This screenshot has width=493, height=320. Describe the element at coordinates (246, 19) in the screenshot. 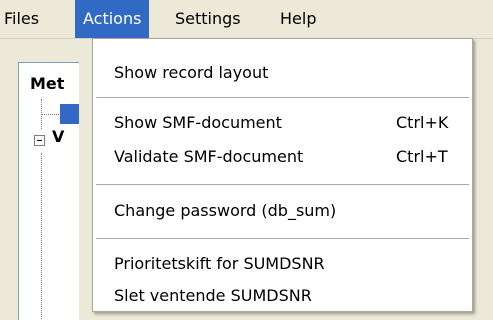

I see `menu-bar: Files Actions Settings Help` at that location.